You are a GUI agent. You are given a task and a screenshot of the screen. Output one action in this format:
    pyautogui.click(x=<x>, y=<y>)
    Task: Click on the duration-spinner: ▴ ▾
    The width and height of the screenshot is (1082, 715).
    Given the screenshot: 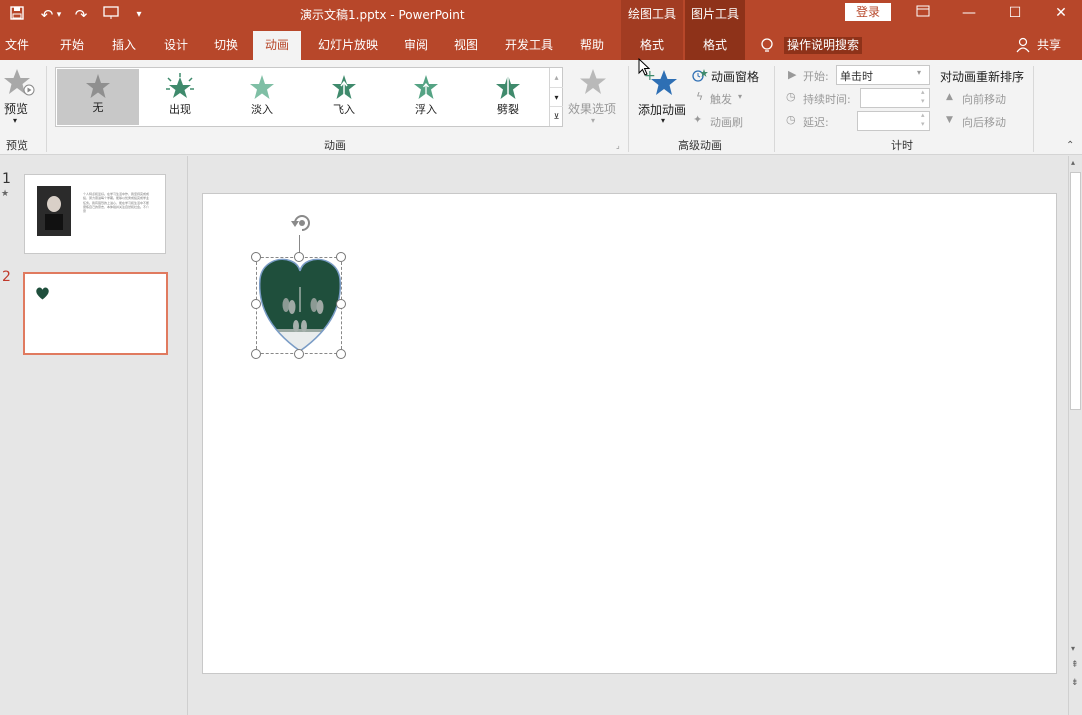 What is the action you would take?
    pyautogui.click(x=895, y=98)
    